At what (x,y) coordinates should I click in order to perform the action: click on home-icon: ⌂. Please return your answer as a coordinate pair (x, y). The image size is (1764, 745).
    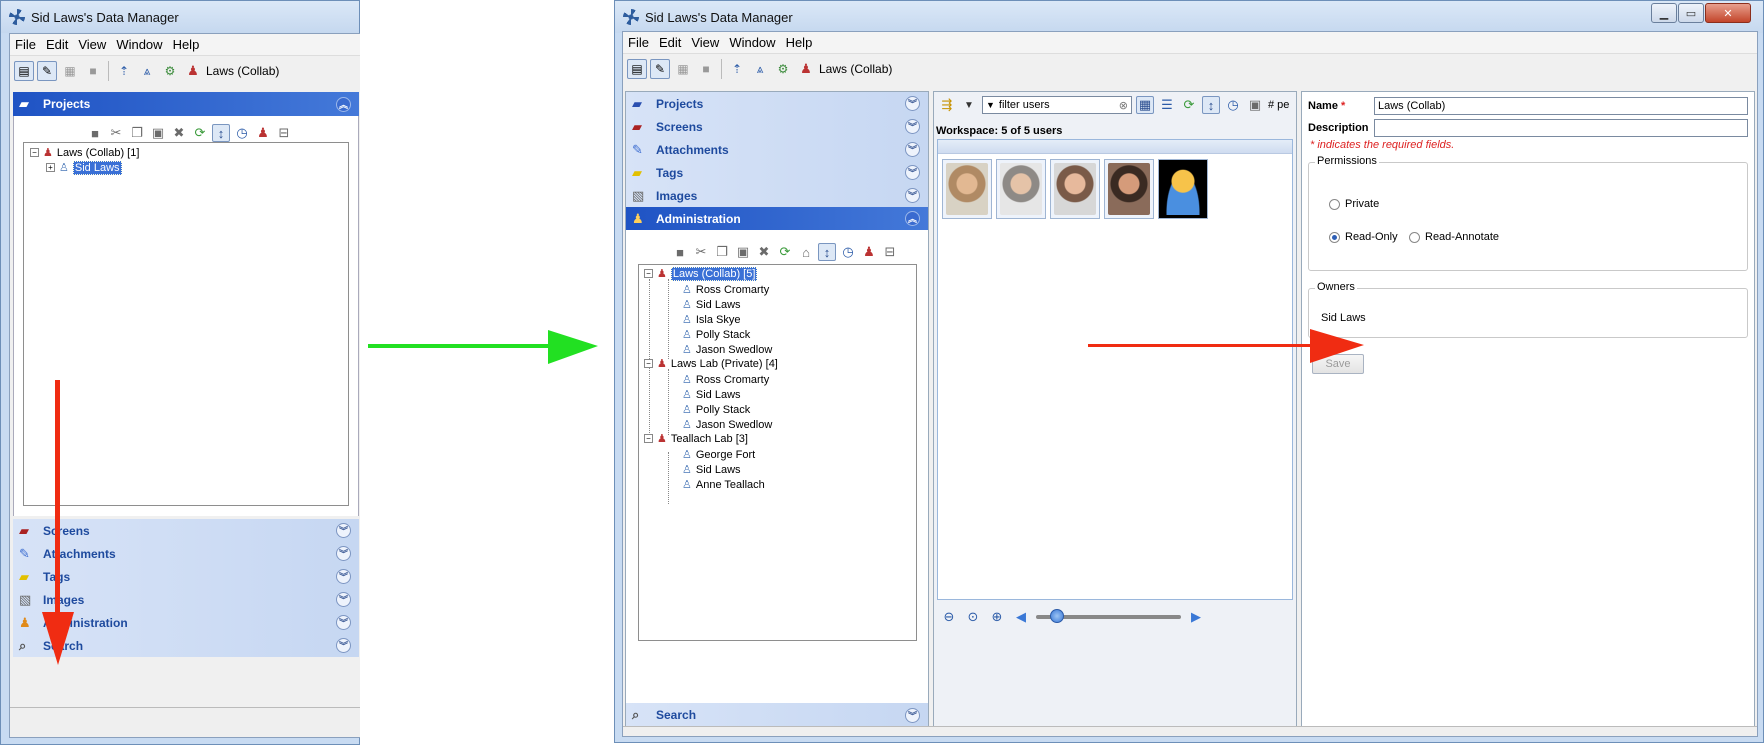
    Looking at the image, I should click on (806, 252).